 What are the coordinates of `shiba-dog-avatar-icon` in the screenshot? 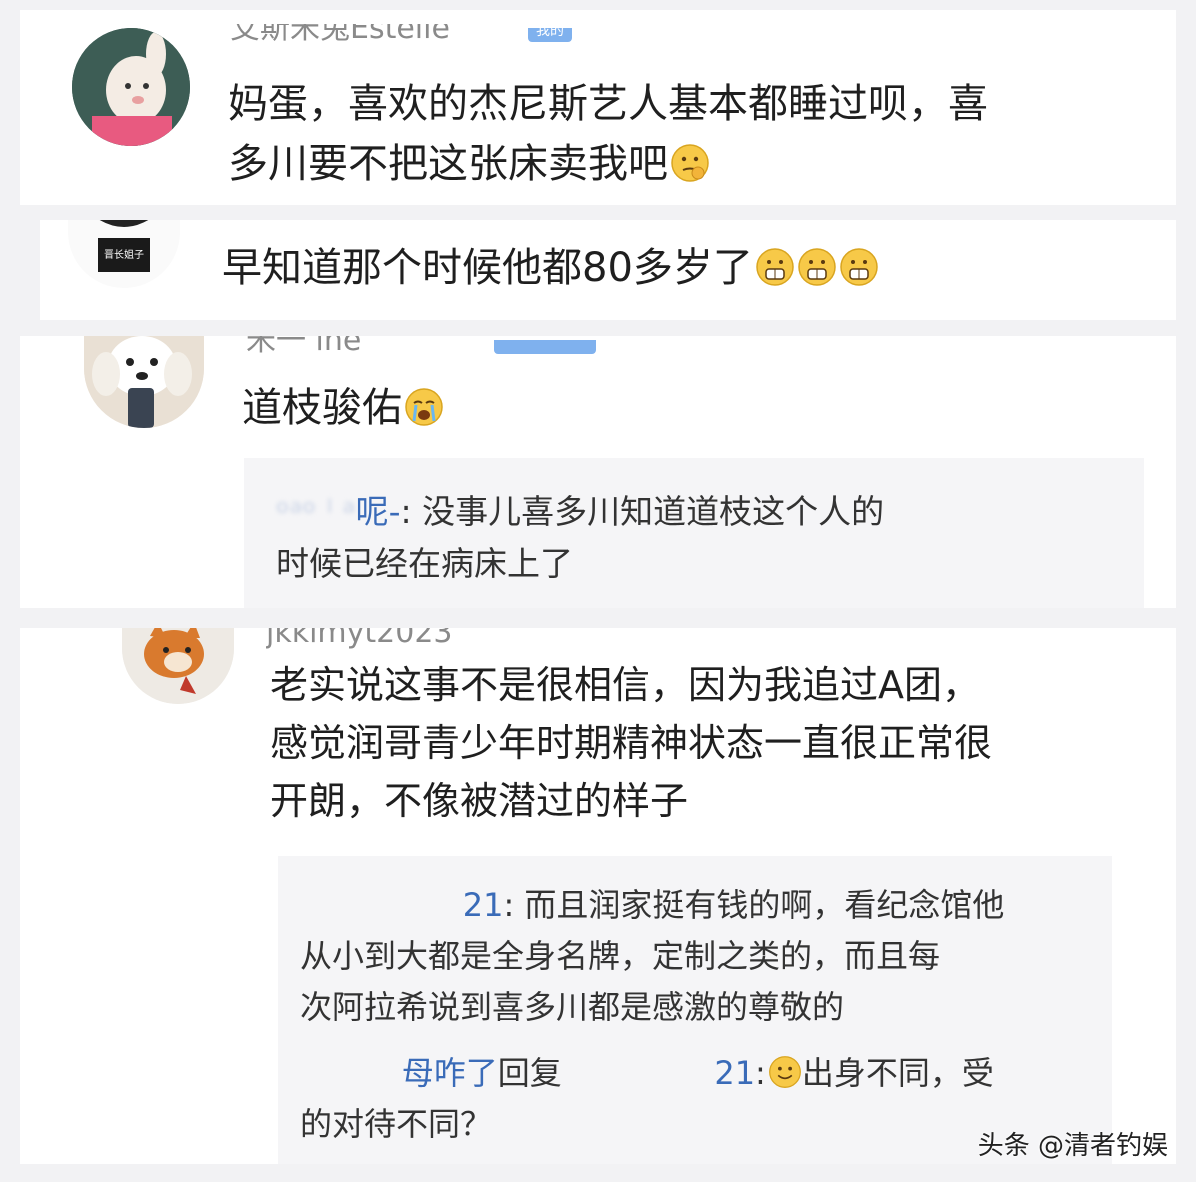 It's located at (178, 666).